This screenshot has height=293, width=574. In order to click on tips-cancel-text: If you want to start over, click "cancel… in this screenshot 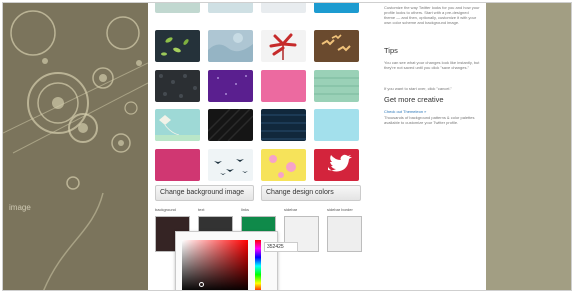, I will do `click(418, 88)`.